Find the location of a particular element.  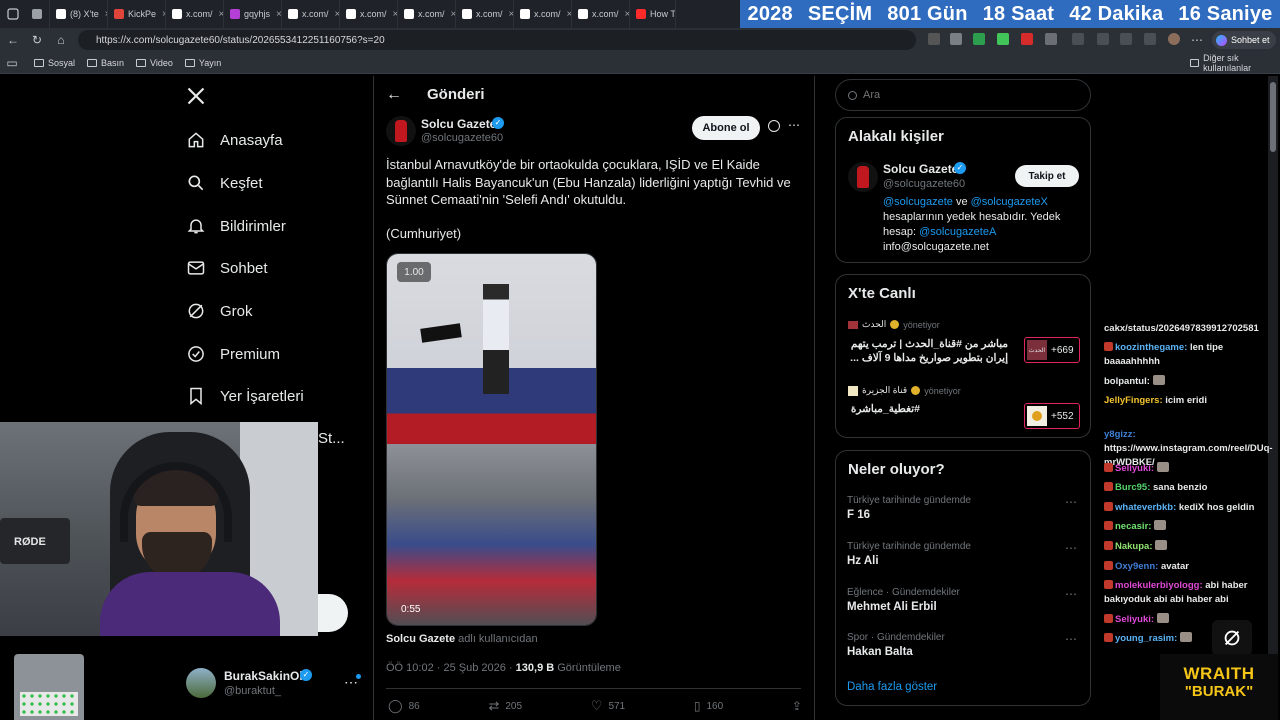

bio-link: @solcugazete is located at coordinates (918, 202).